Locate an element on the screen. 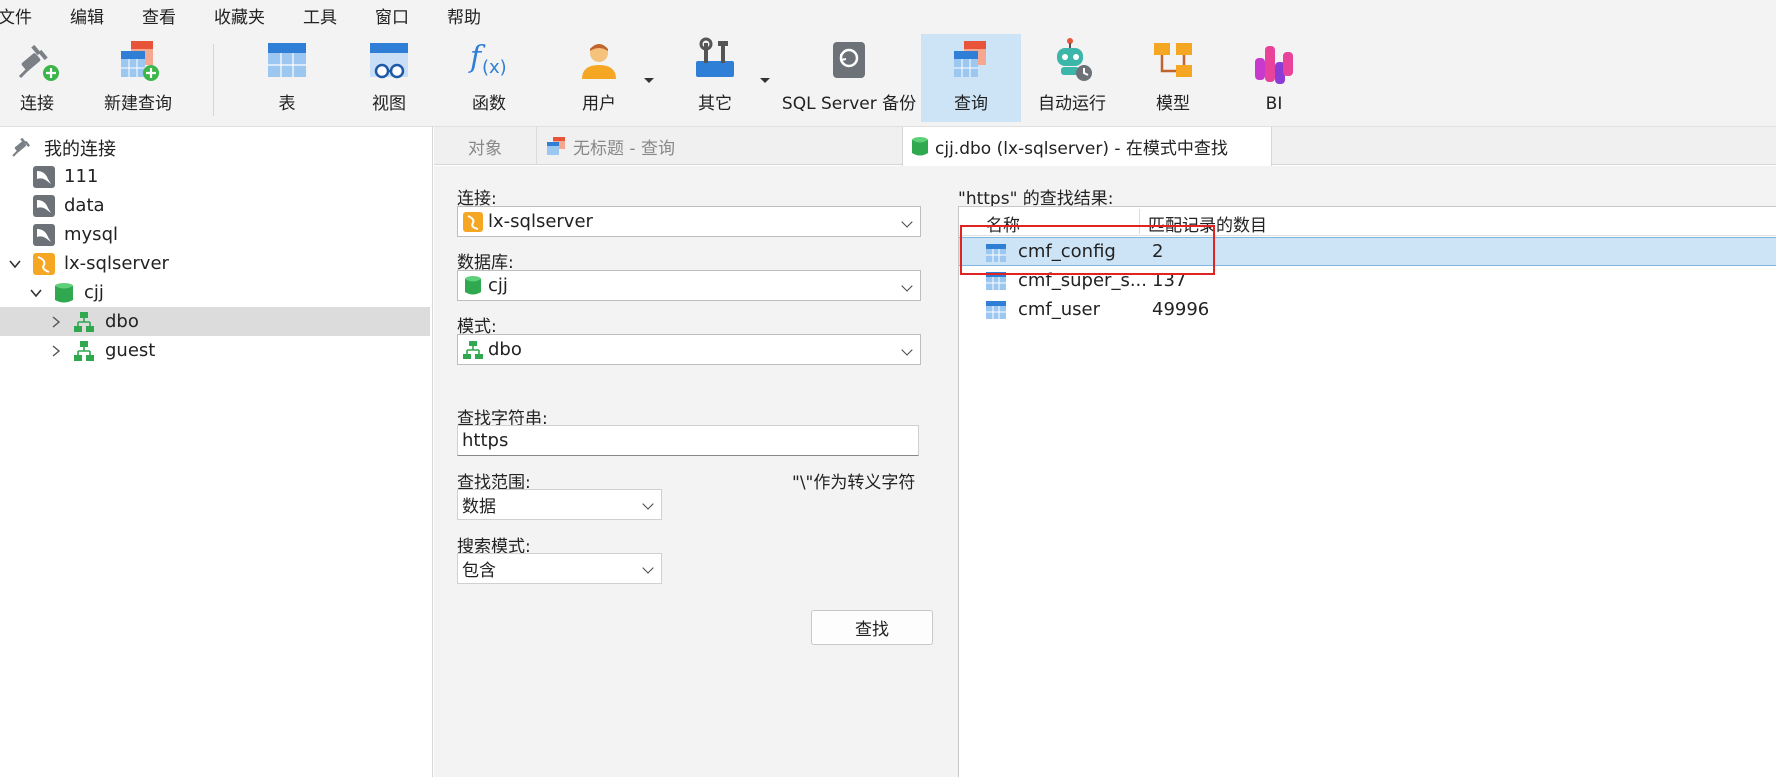 Image resolution: width=1776 pixels, height=777 pixels. other-label: 其它 is located at coordinates (715, 104).